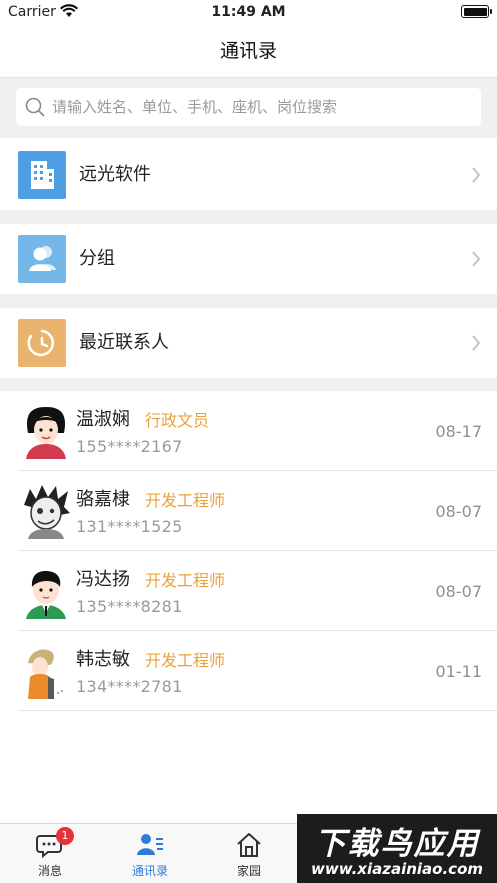 This screenshot has height=883, width=497. Describe the element at coordinates (42, 259) in the screenshot. I see `group-icon` at that location.